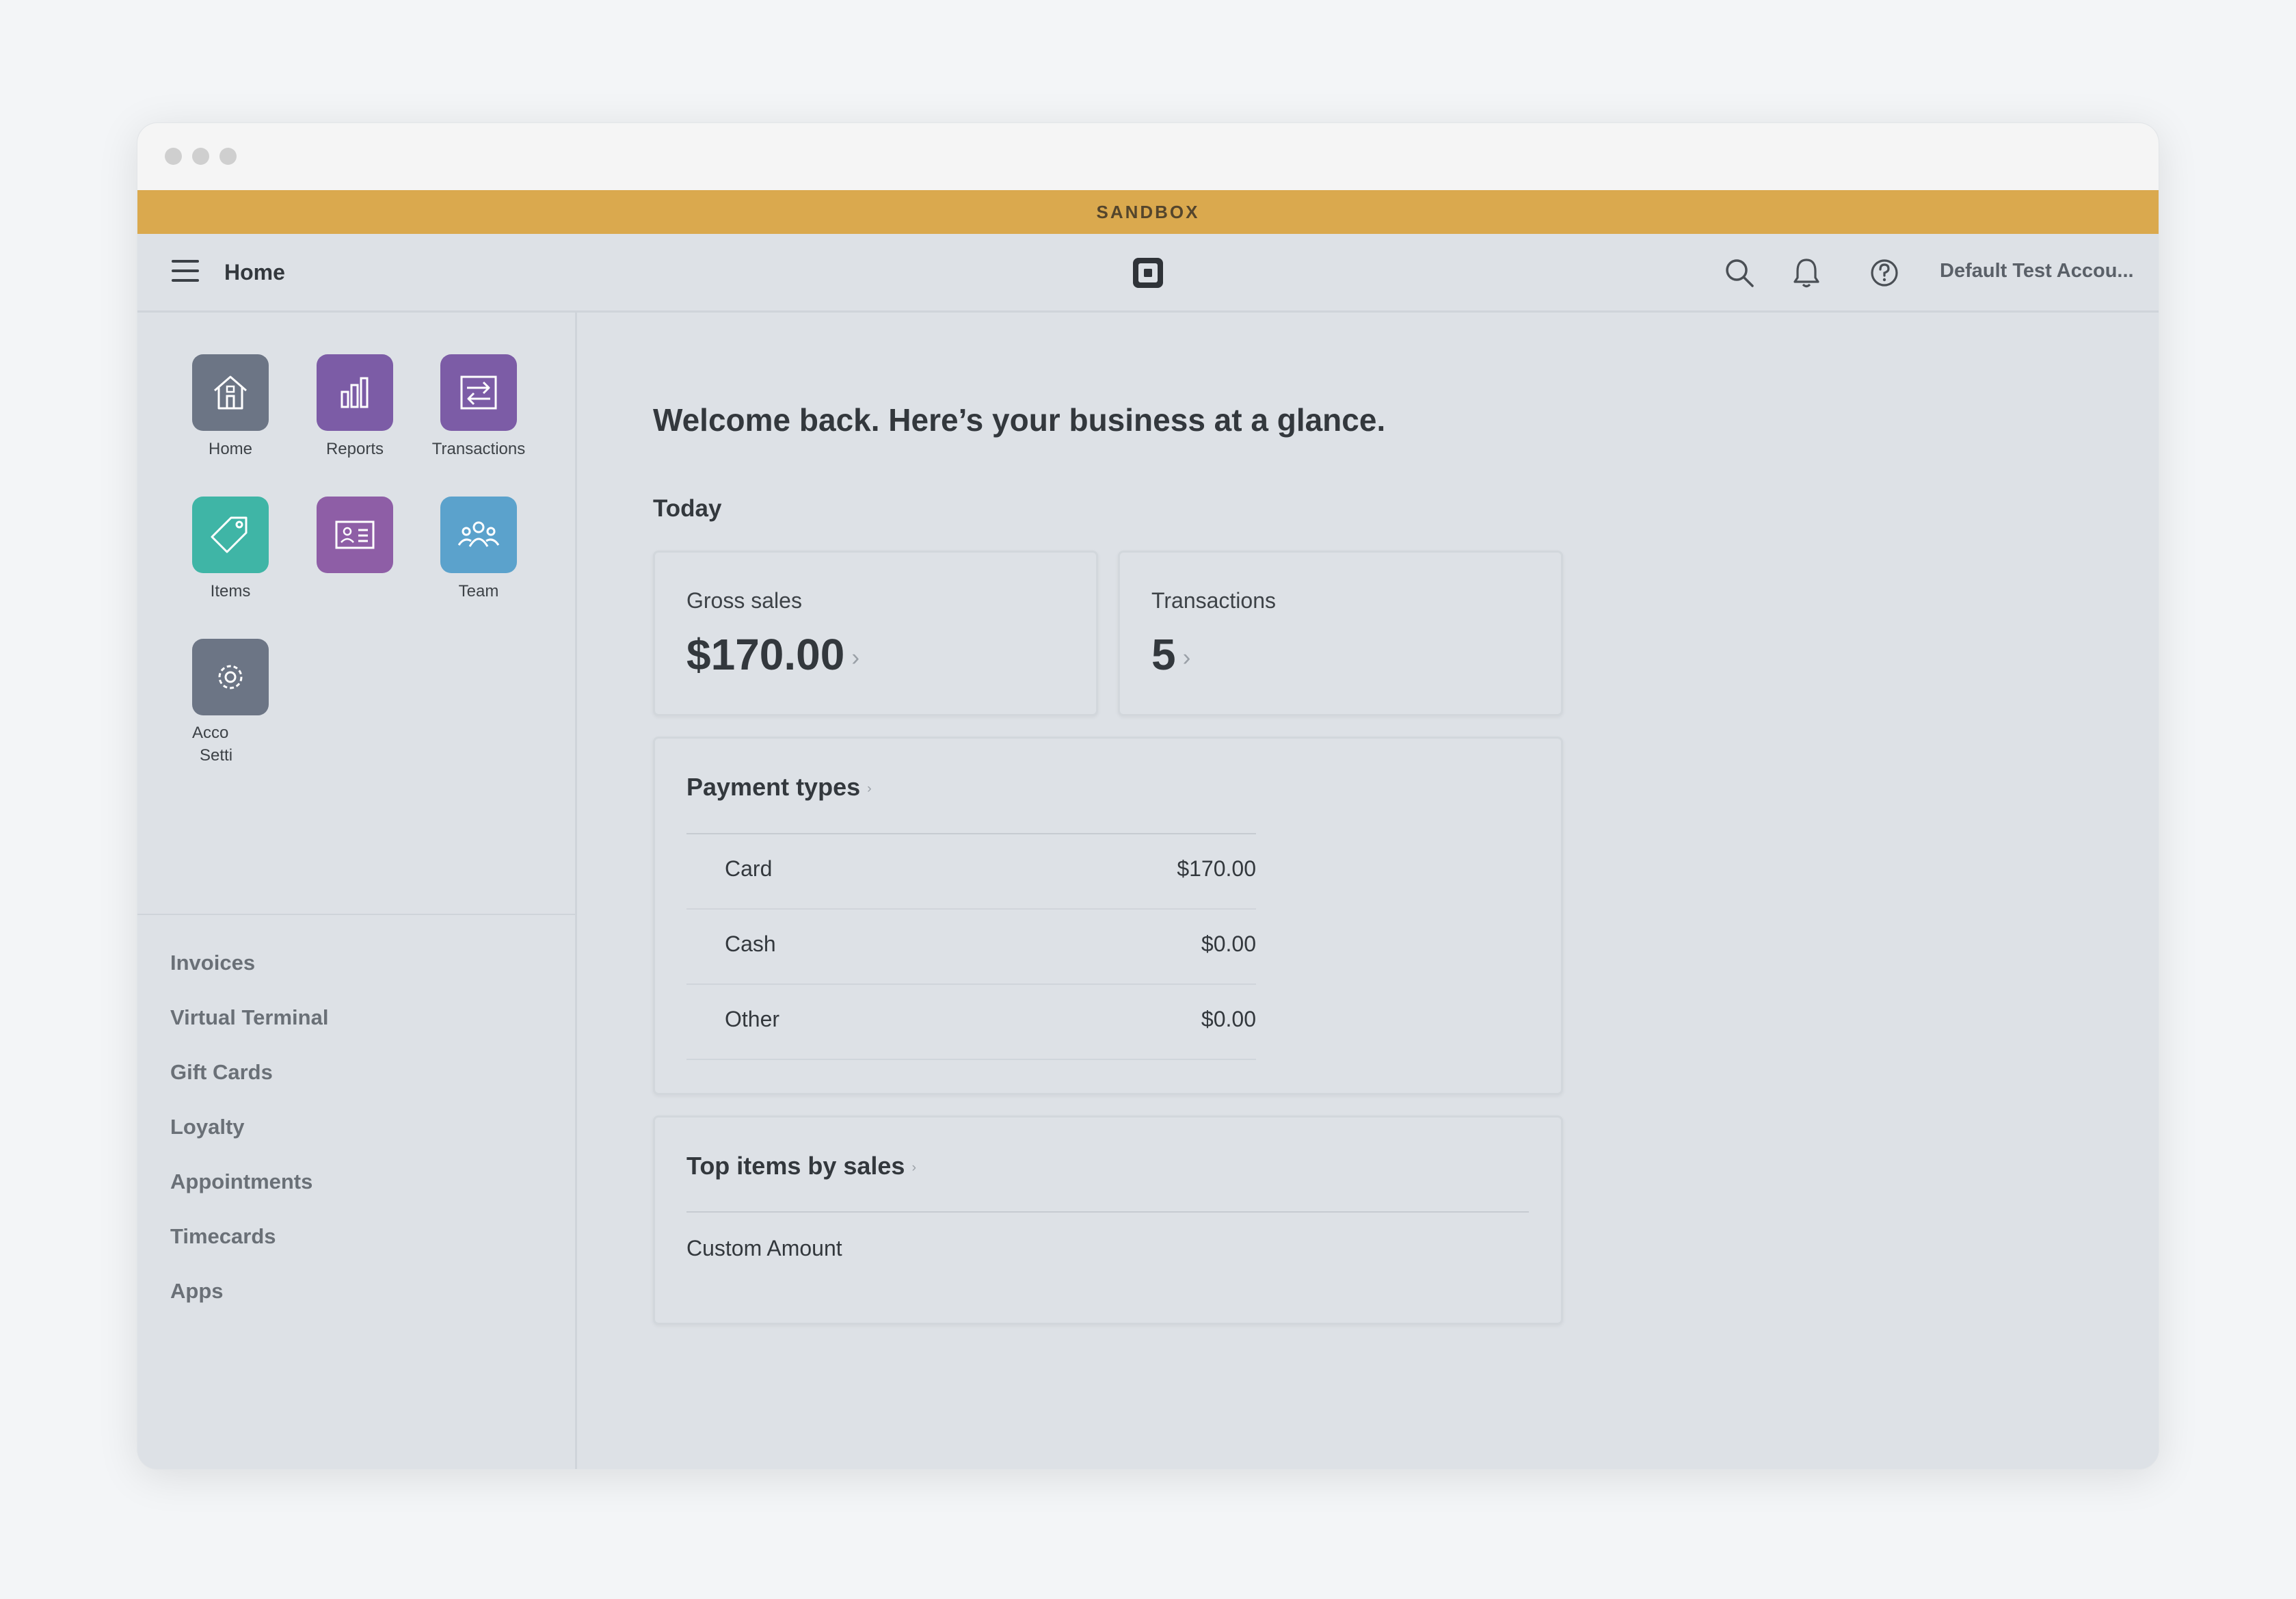 The width and height of the screenshot is (2296, 1599). What do you see at coordinates (221, 1072) in the screenshot?
I see `sidebar-link-gift-cards: Gift Cards` at bounding box center [221, 1072].